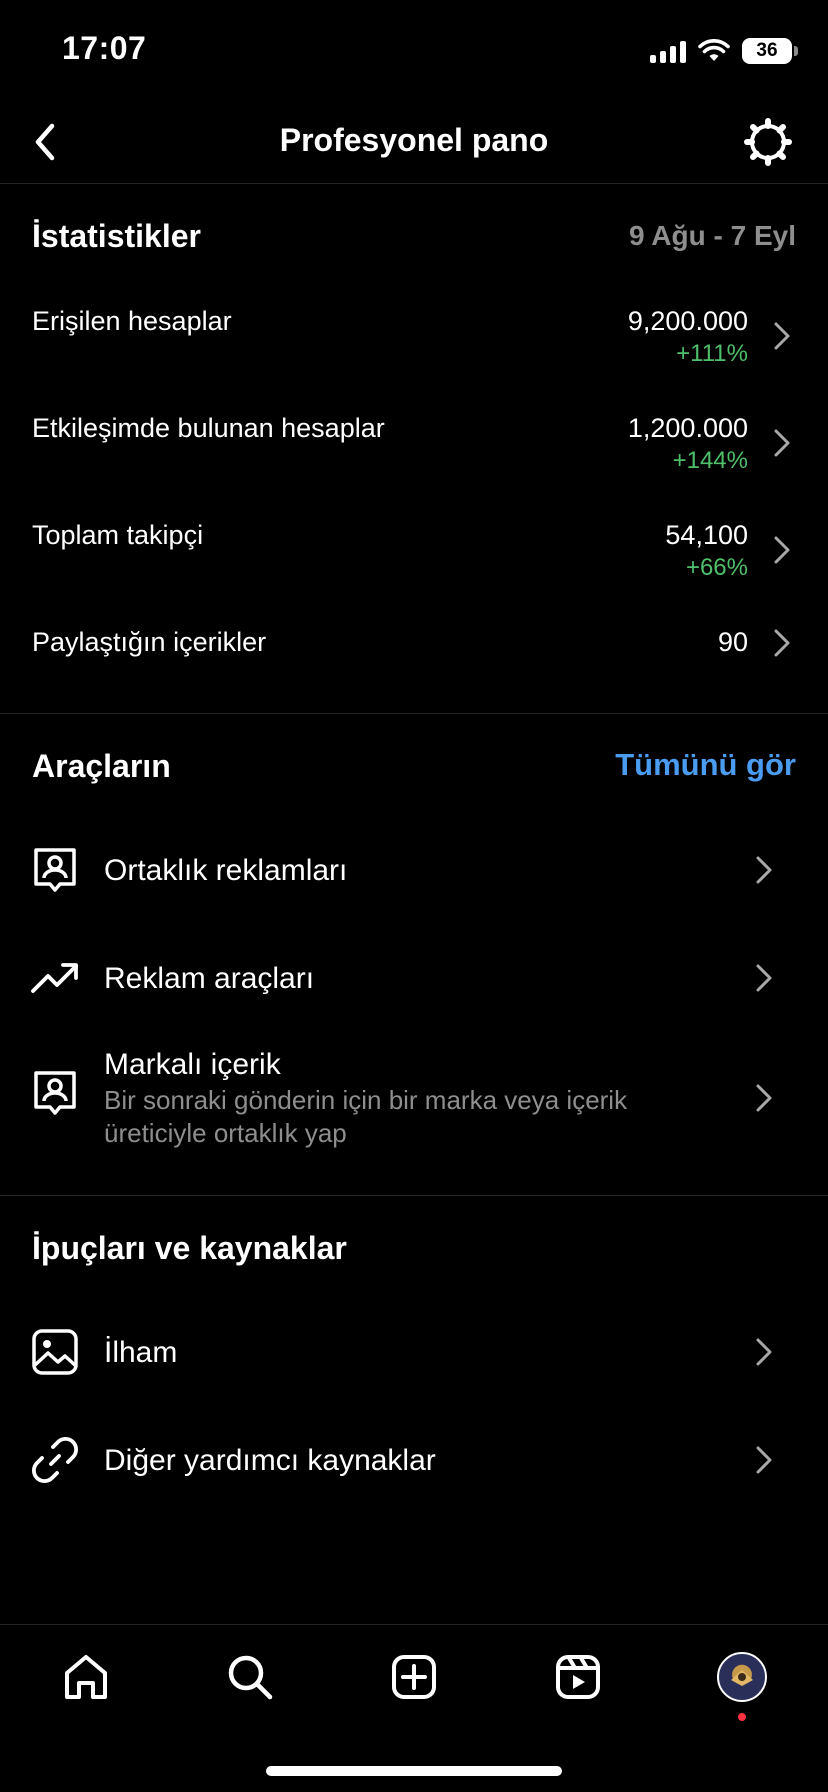 The width and height of the screenshot is (828, 1792). I want to click on tool-row-ad-tools: Reklam araçları, so click(414, 978).